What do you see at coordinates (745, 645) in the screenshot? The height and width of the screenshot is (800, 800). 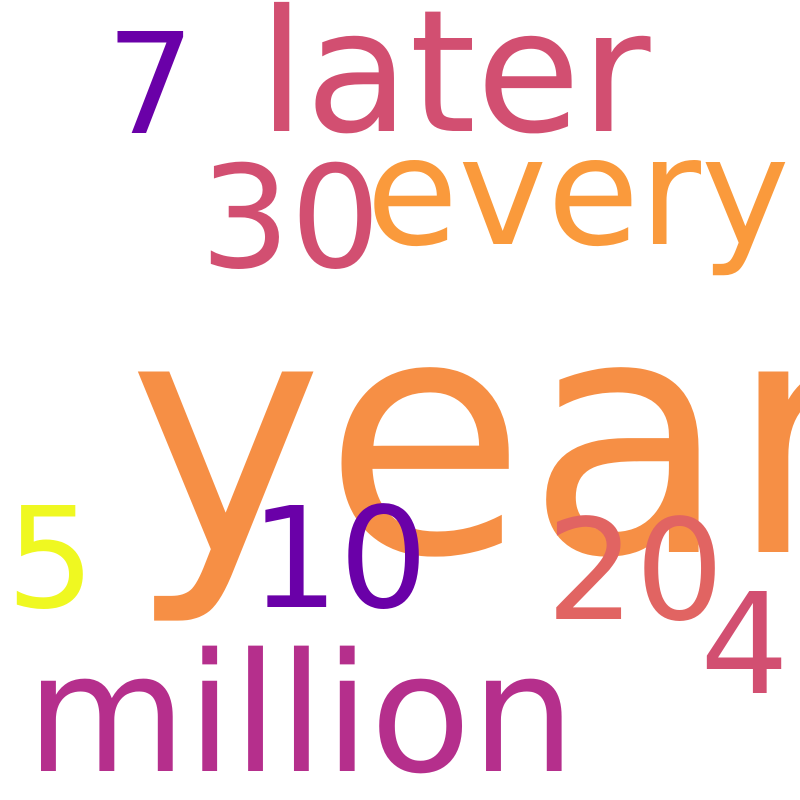 I see `word-4: 4` at bounding box center [745, 645].